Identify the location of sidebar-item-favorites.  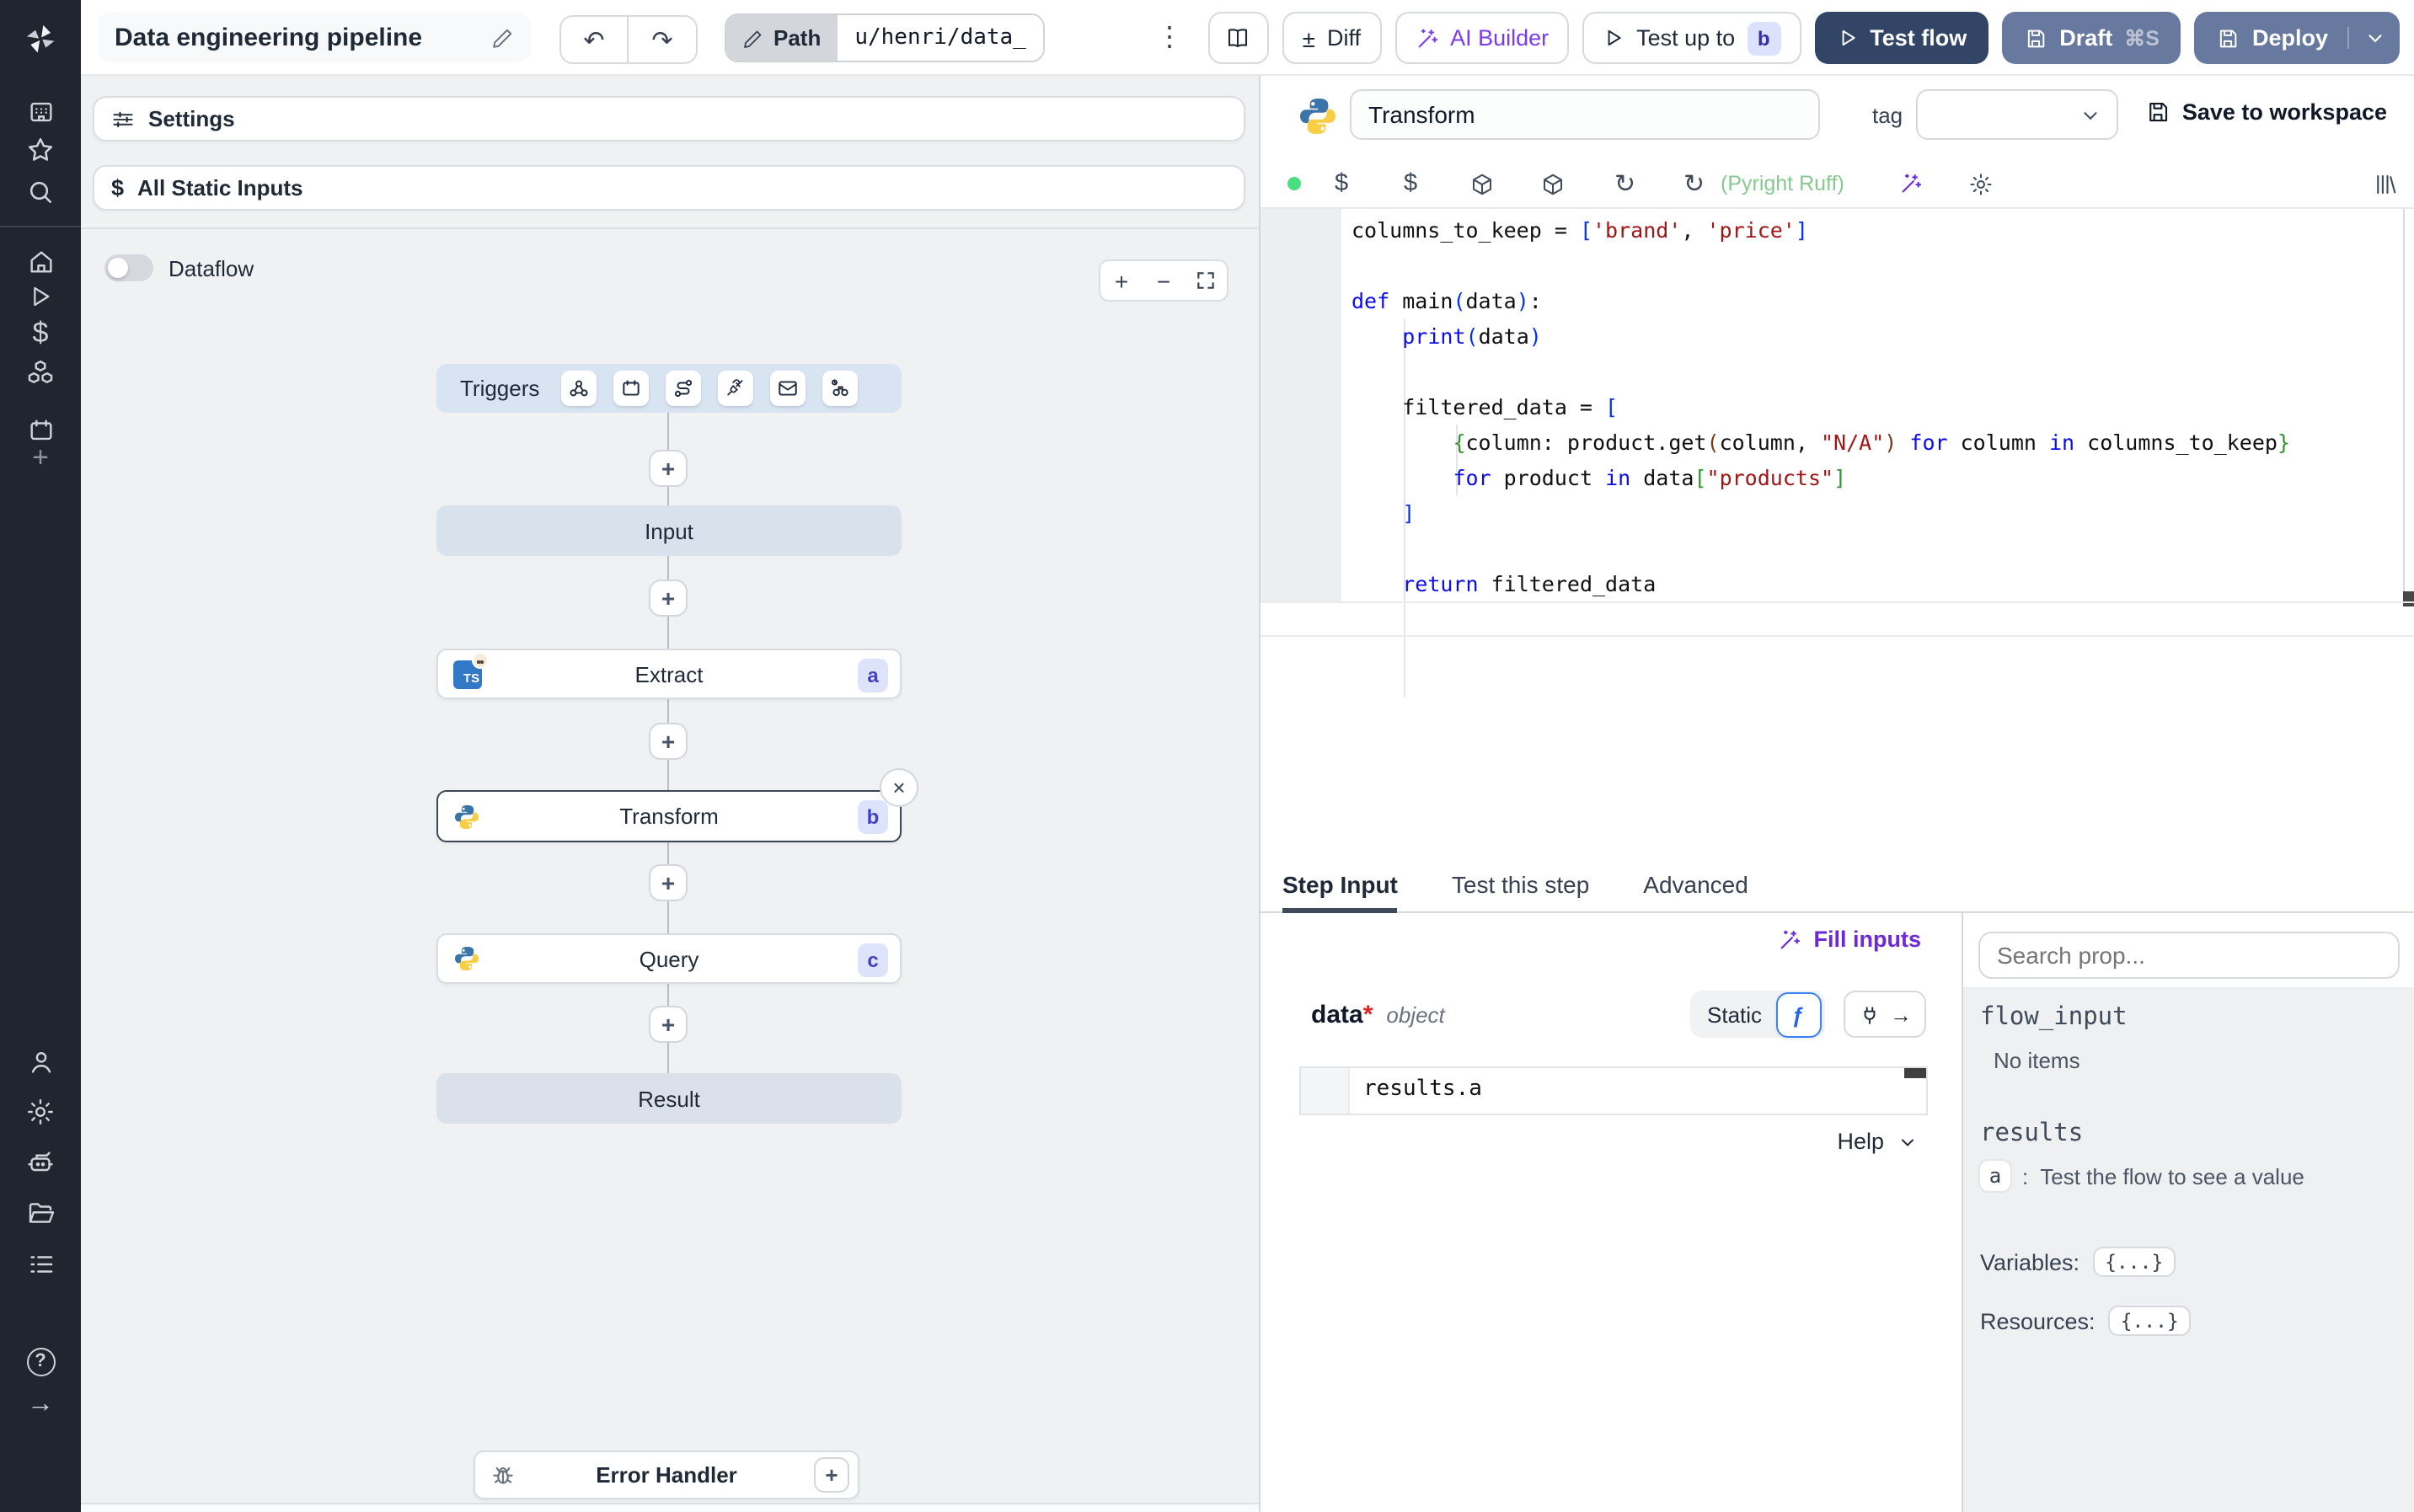
(40, 149).